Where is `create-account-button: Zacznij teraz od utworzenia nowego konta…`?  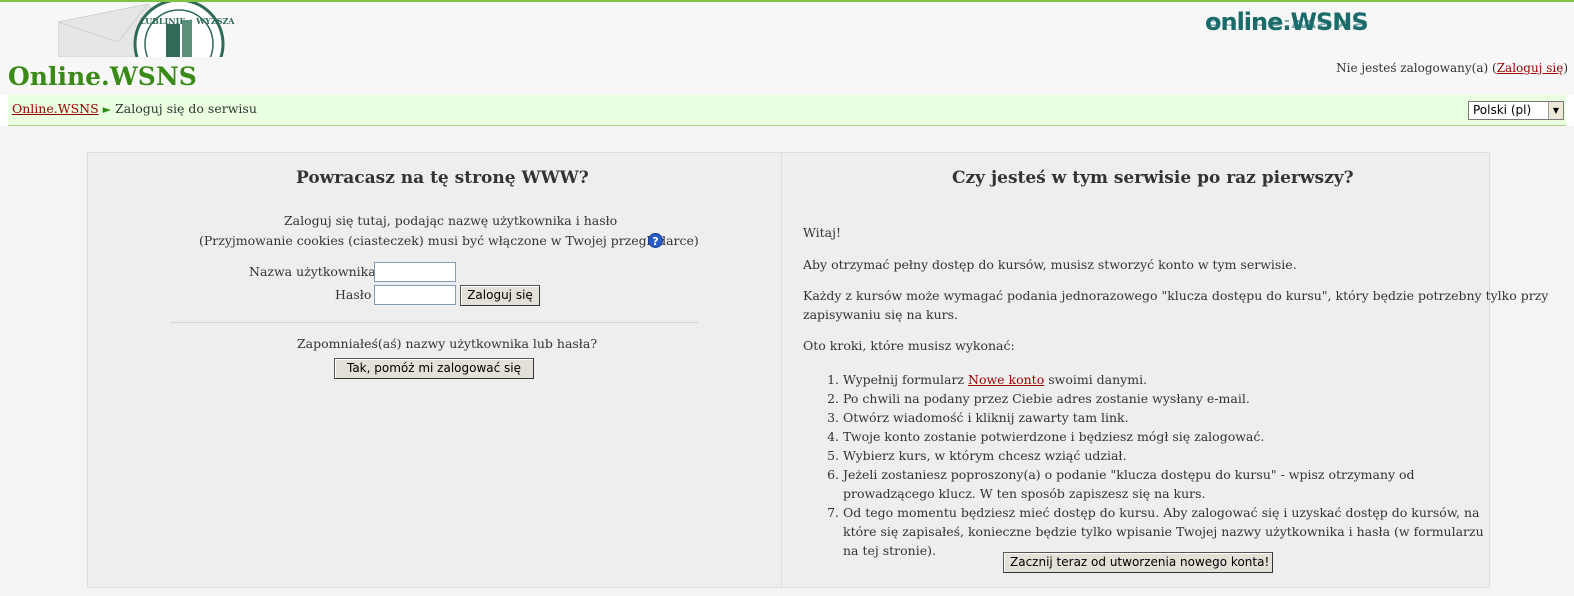 create-account-button: Zacznij teraz od utworzenia nowego konta… is located at coordinates (1138, 562).